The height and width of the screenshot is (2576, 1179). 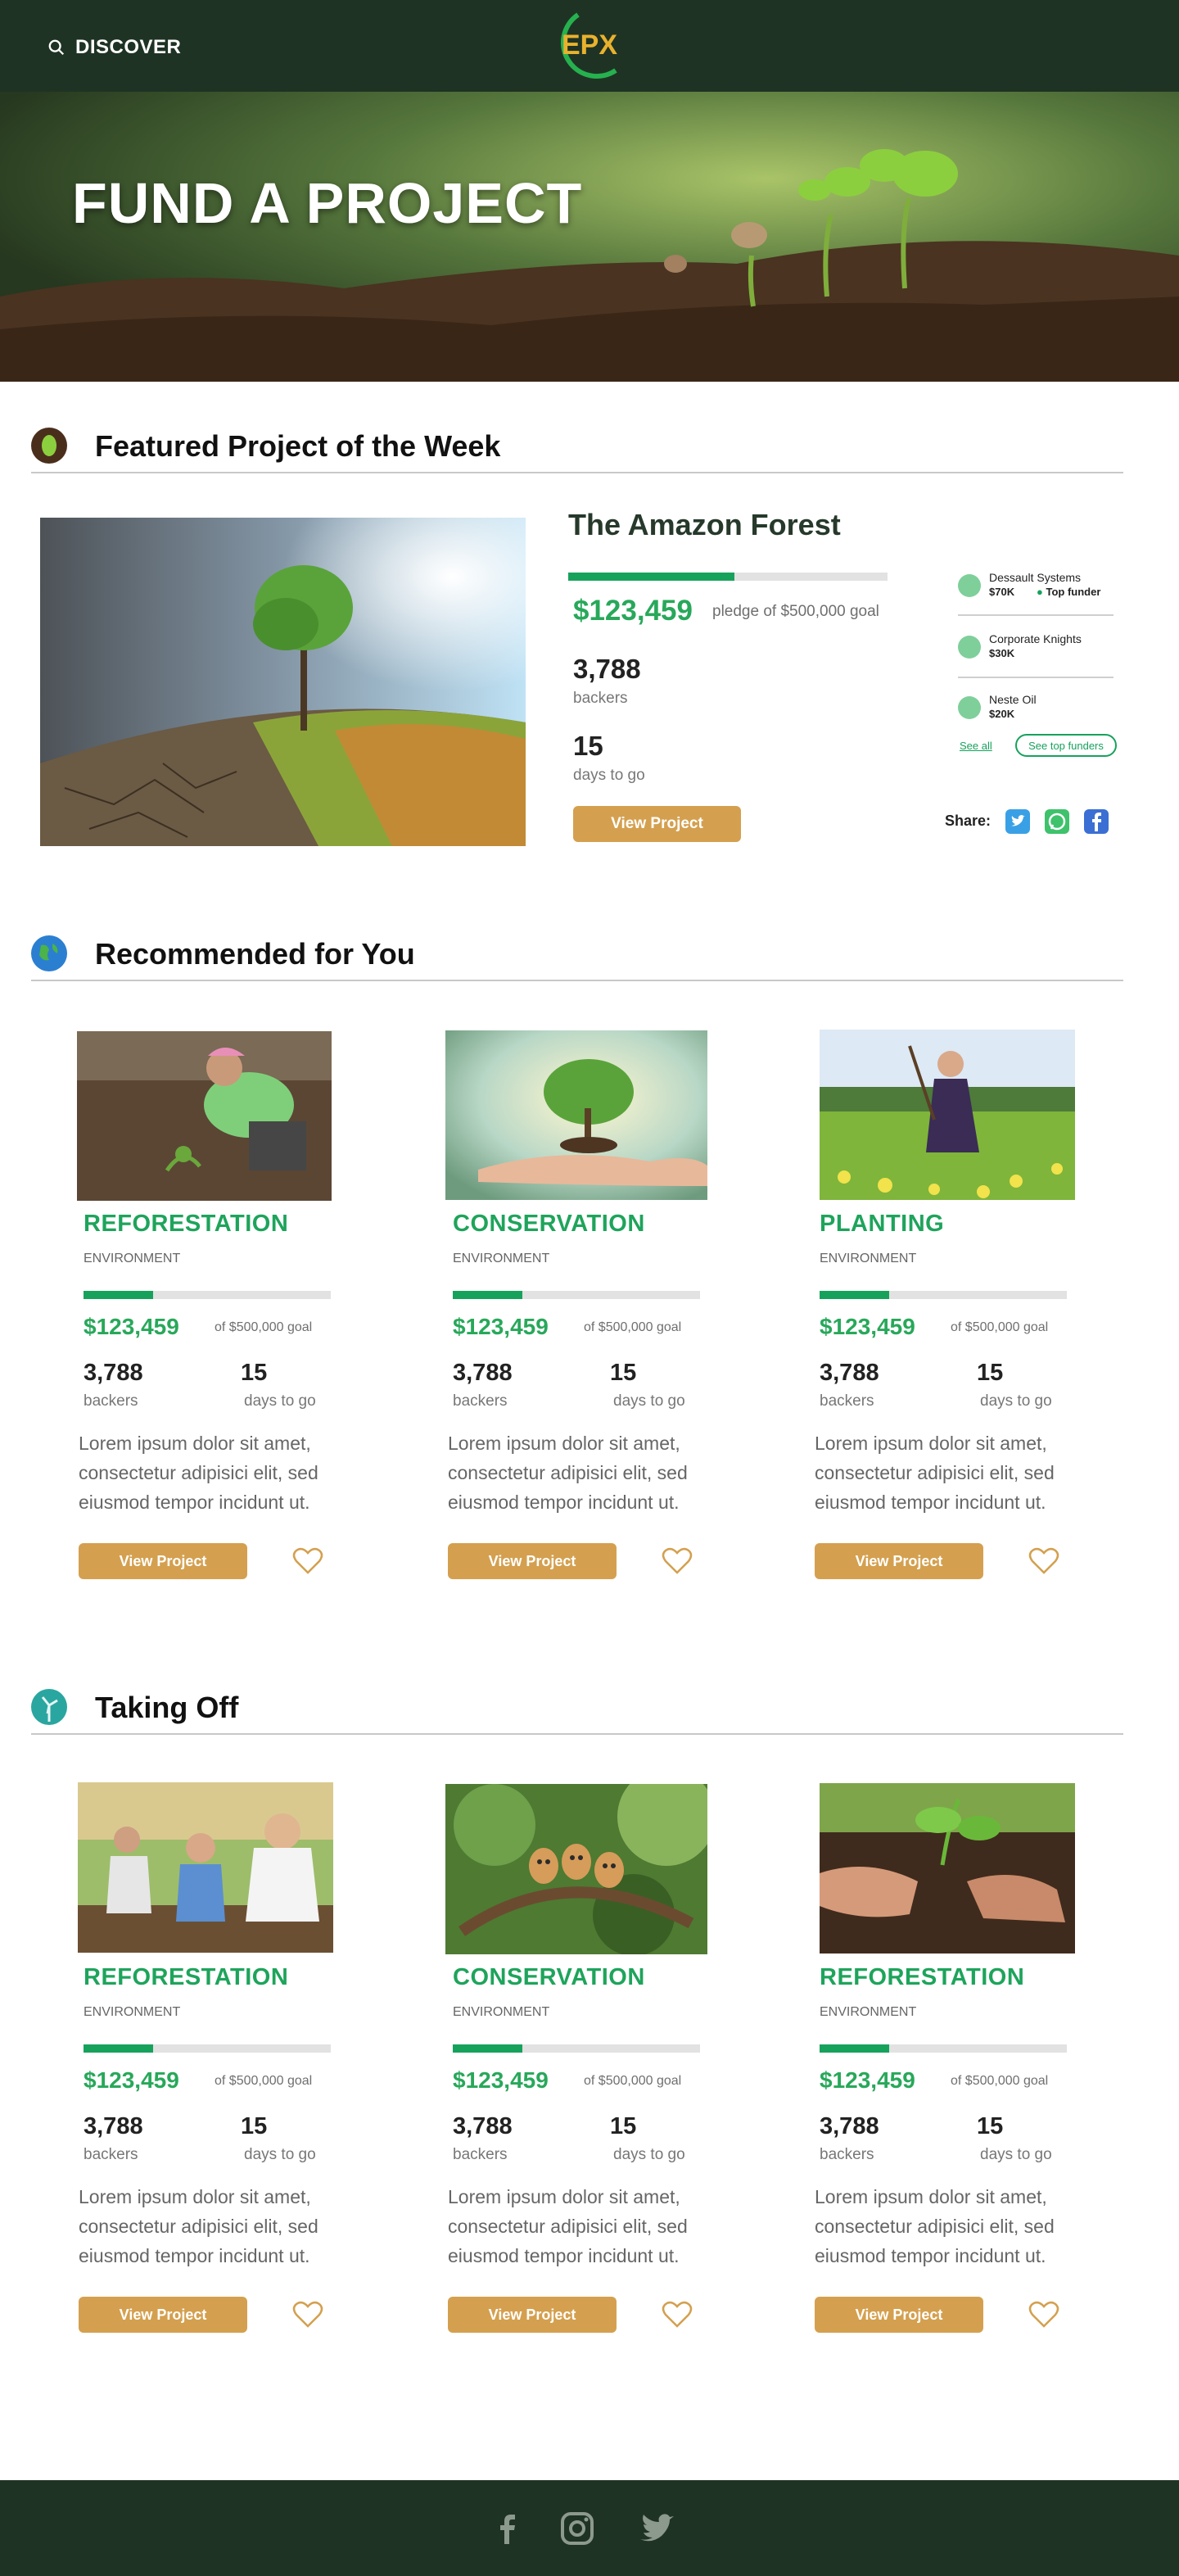 I want to click on search-icon, so click(x=56, y=47).